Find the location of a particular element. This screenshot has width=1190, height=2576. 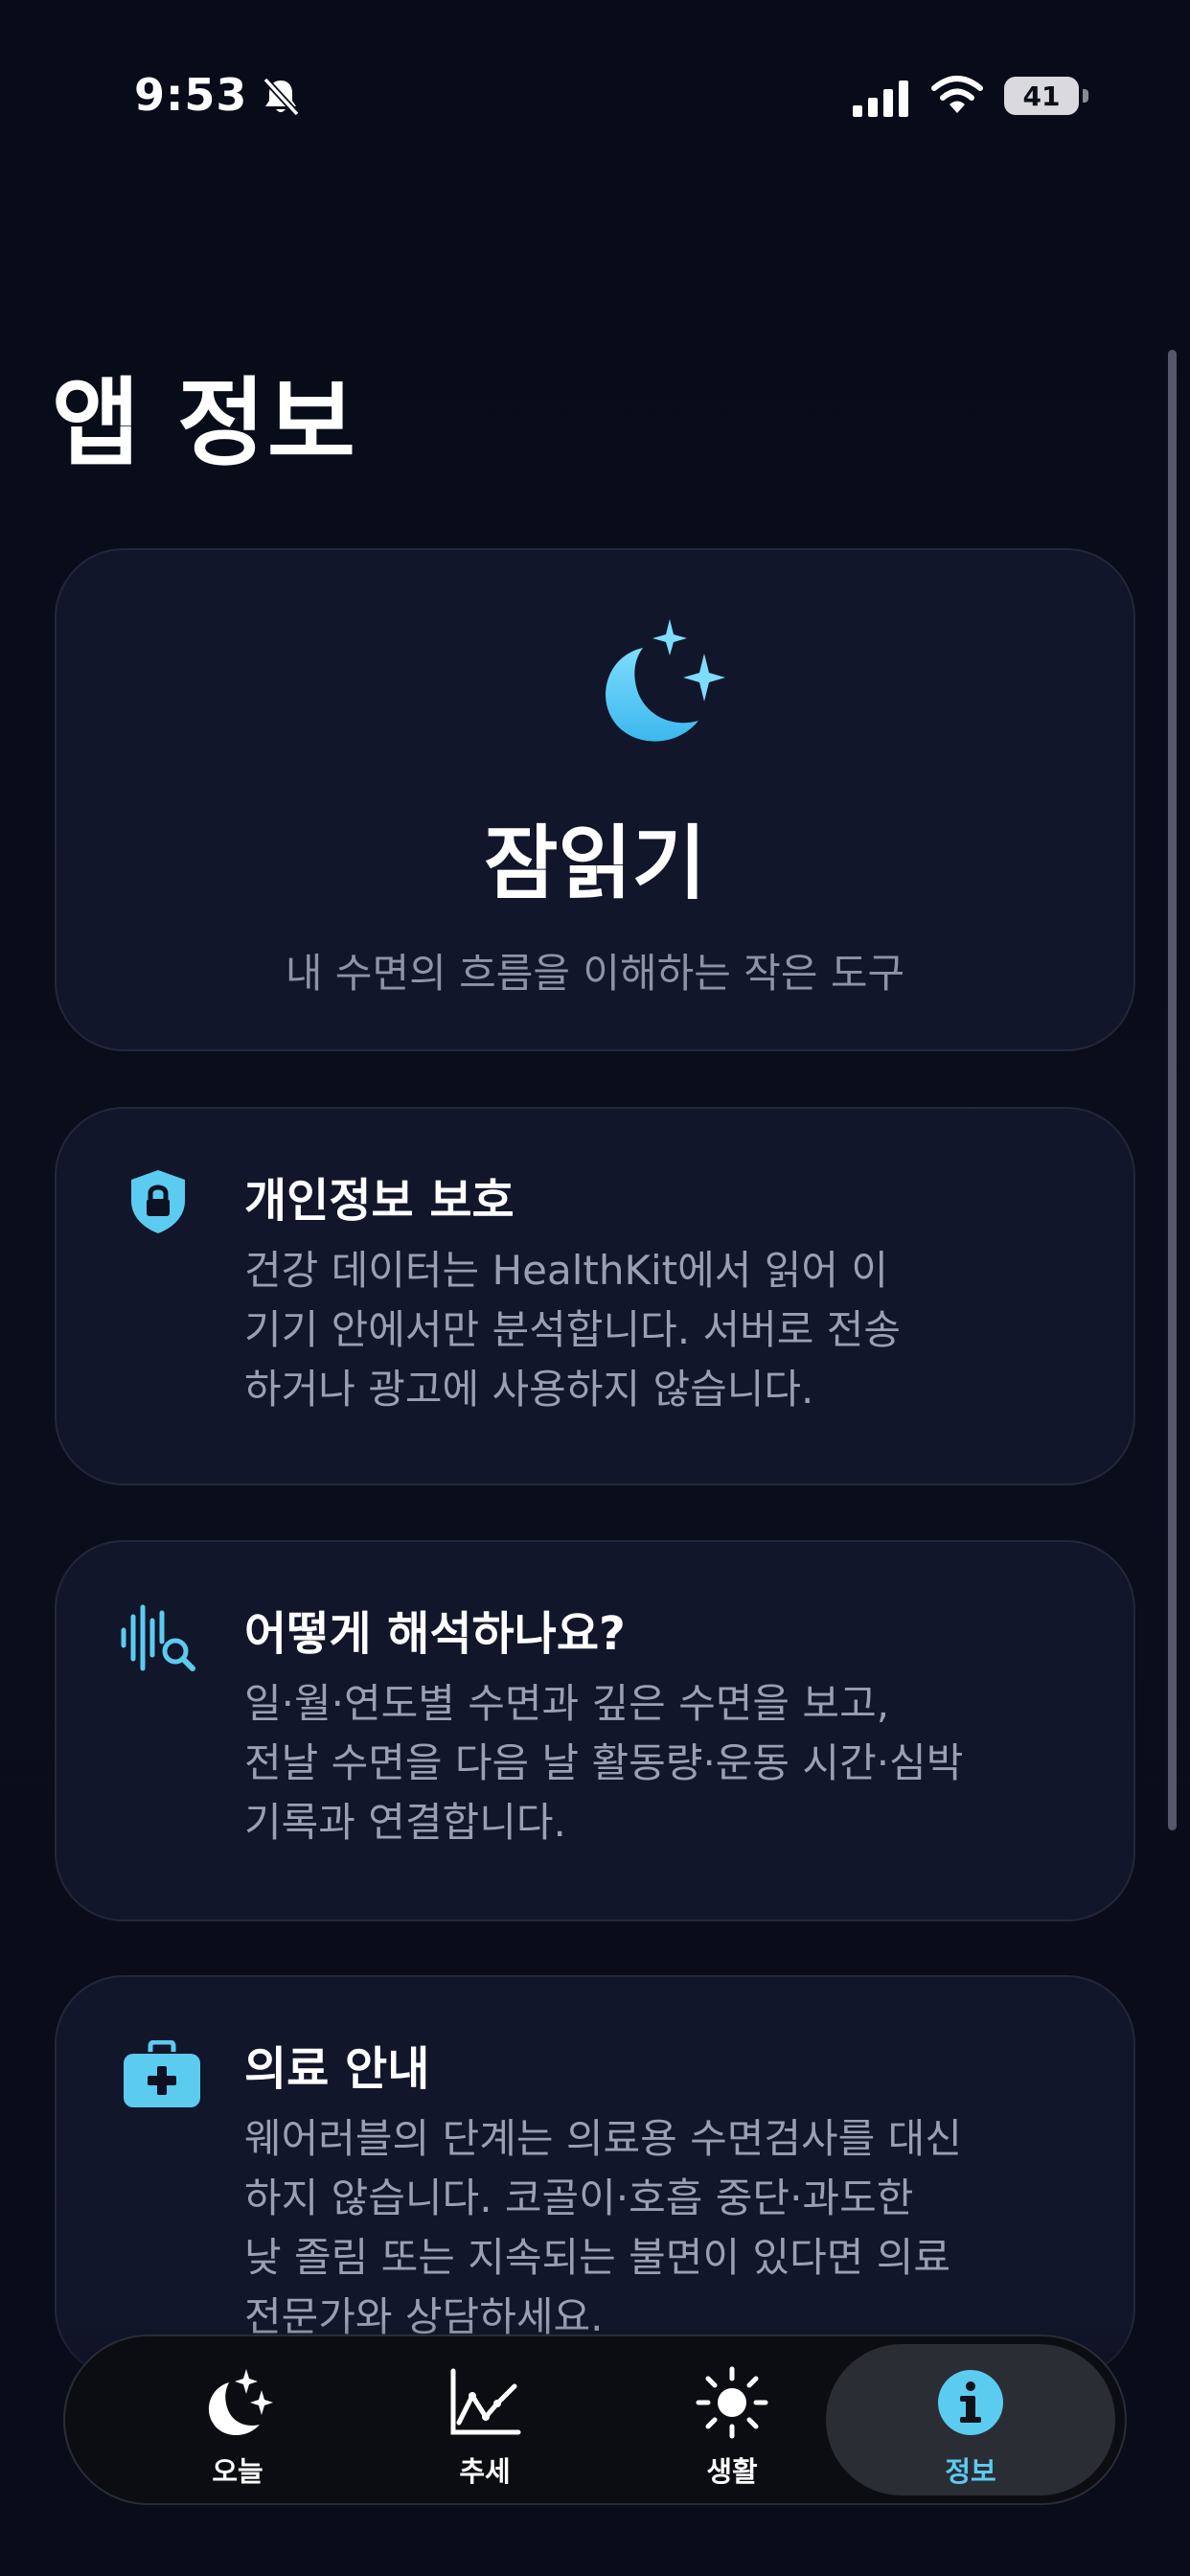

tab-lifestyle: 생활 is located at coordinates (732, 2420).